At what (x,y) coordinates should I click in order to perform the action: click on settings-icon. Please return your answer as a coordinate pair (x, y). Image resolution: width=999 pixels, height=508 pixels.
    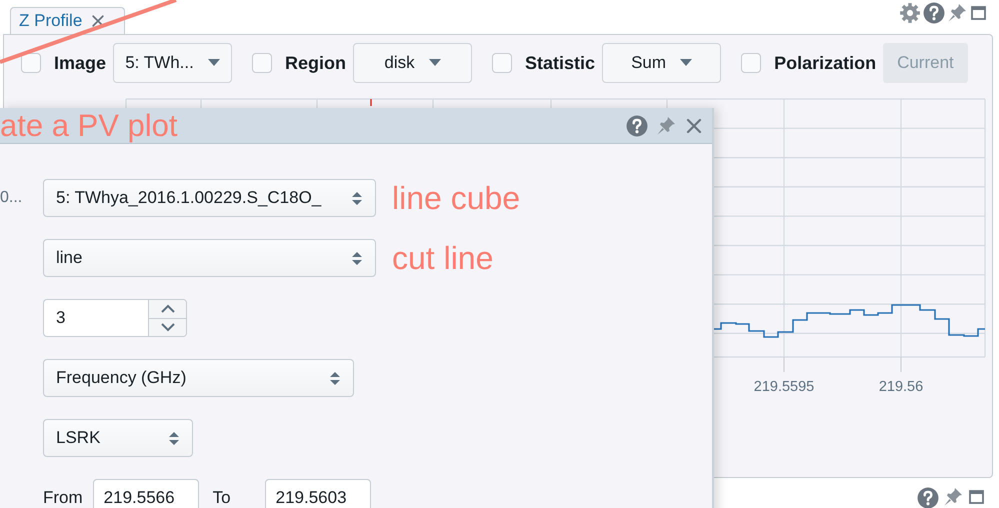
    Looking at the image, I should click on (910, 13).